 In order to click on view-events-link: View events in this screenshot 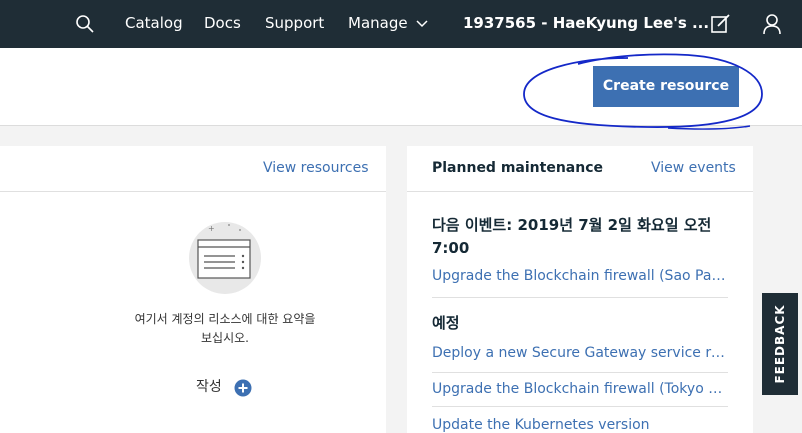, I will do `click(693, 168)`.